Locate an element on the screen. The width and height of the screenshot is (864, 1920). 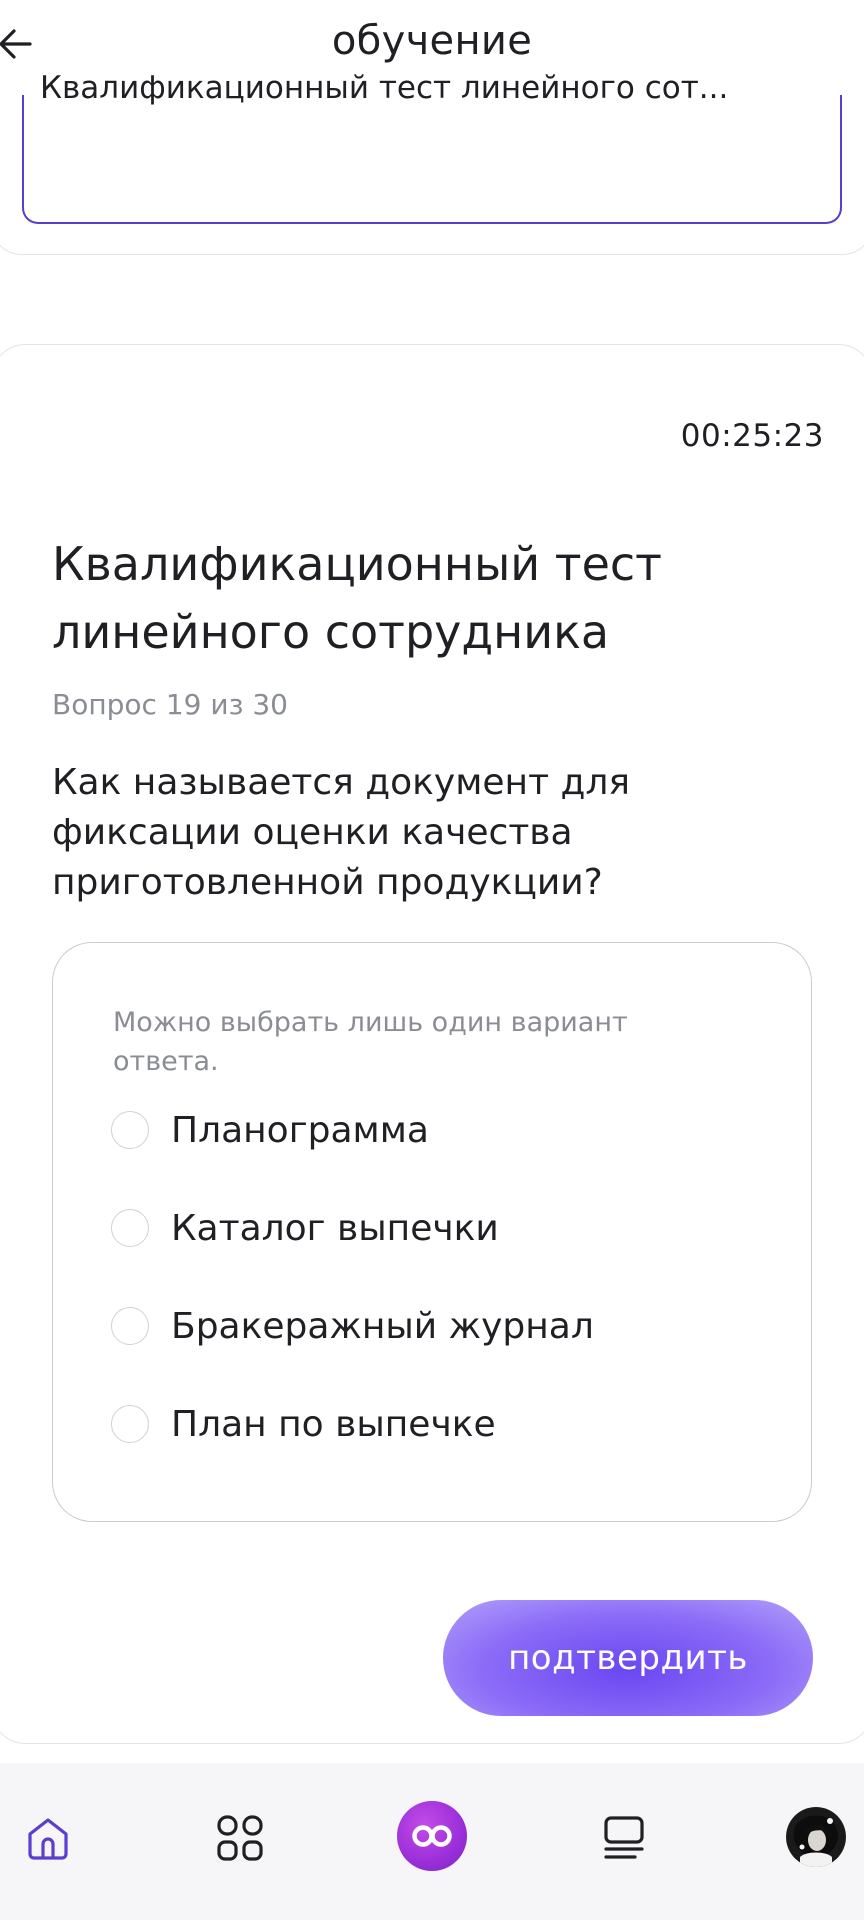
infinity-icon is located at coordinates (432, 1836).